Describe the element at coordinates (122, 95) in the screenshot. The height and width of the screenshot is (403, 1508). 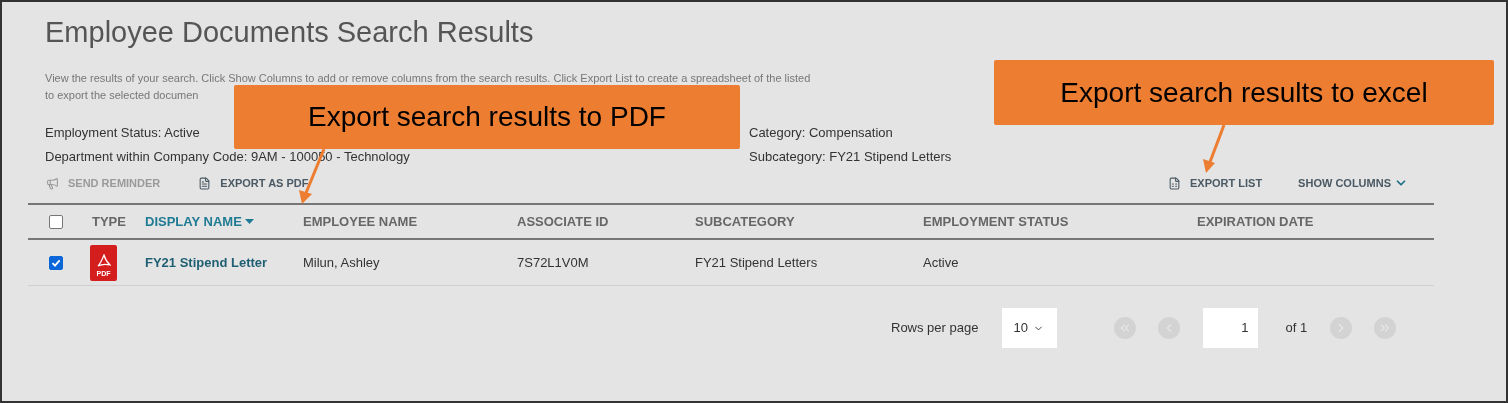
I see `description-text: to export the selected documen` at that location.